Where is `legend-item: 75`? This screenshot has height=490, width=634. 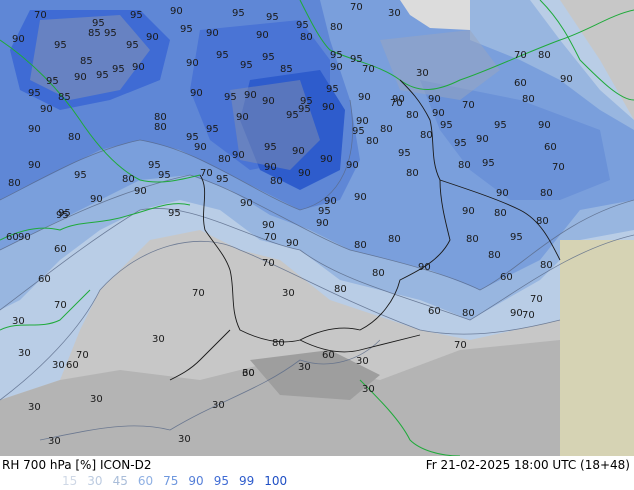 legend-item: 75 is located at coordinates (171, 481).